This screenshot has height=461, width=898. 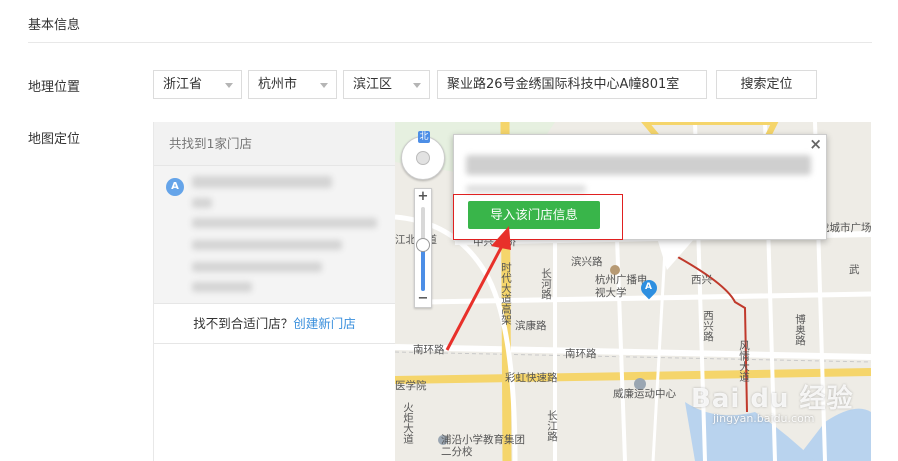 What do you see at coordinates (54, 25) in the screenshot?
I see `section-title: 基本信息` at bounding box center [54, 25].